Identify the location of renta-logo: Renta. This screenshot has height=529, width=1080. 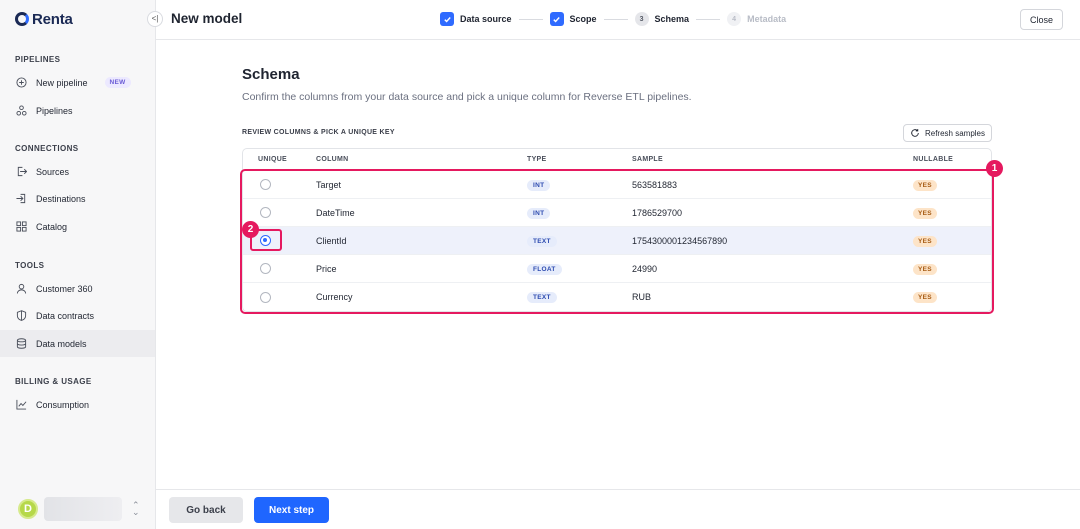
(44, 19).